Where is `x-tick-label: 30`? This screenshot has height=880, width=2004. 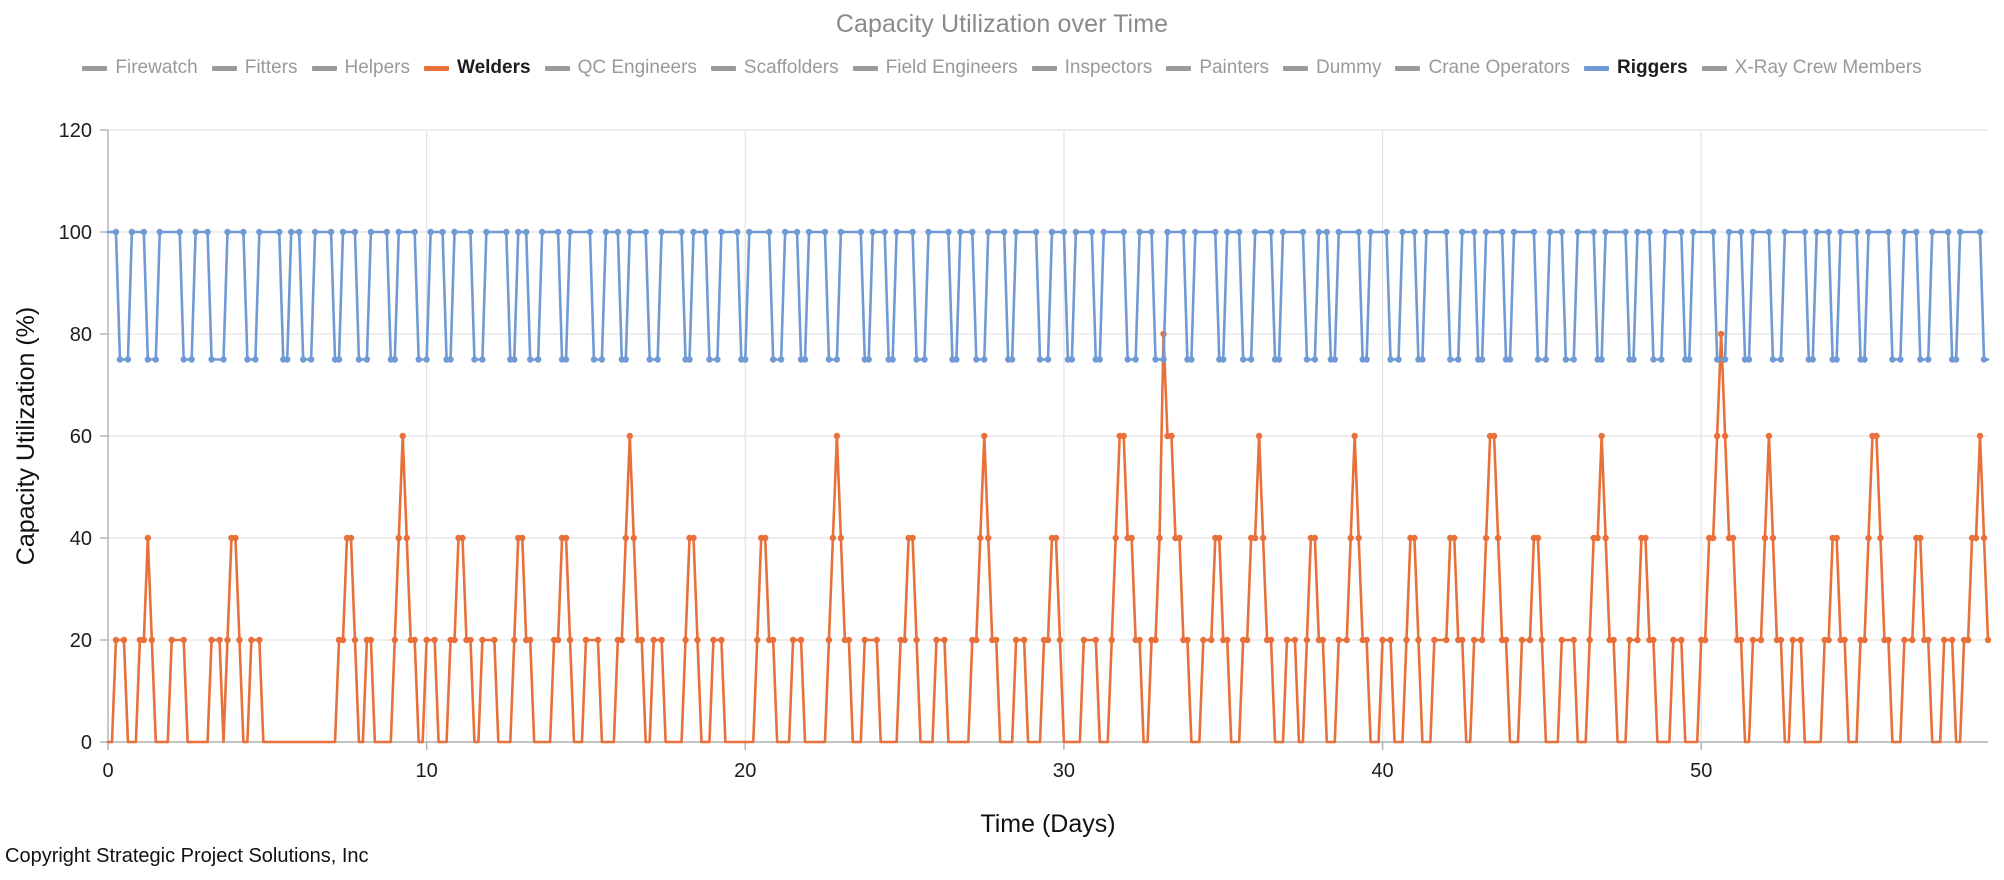
x-tick-label: 30 is located at coordinates (1064, 771).